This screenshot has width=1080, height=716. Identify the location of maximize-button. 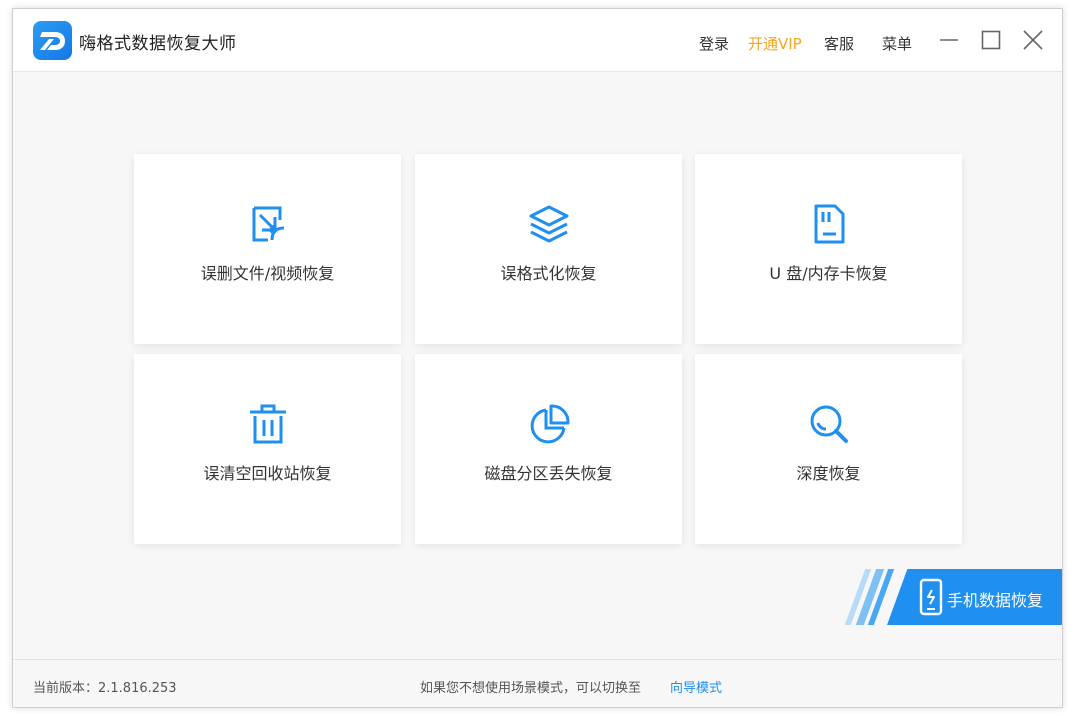
(991, 40).